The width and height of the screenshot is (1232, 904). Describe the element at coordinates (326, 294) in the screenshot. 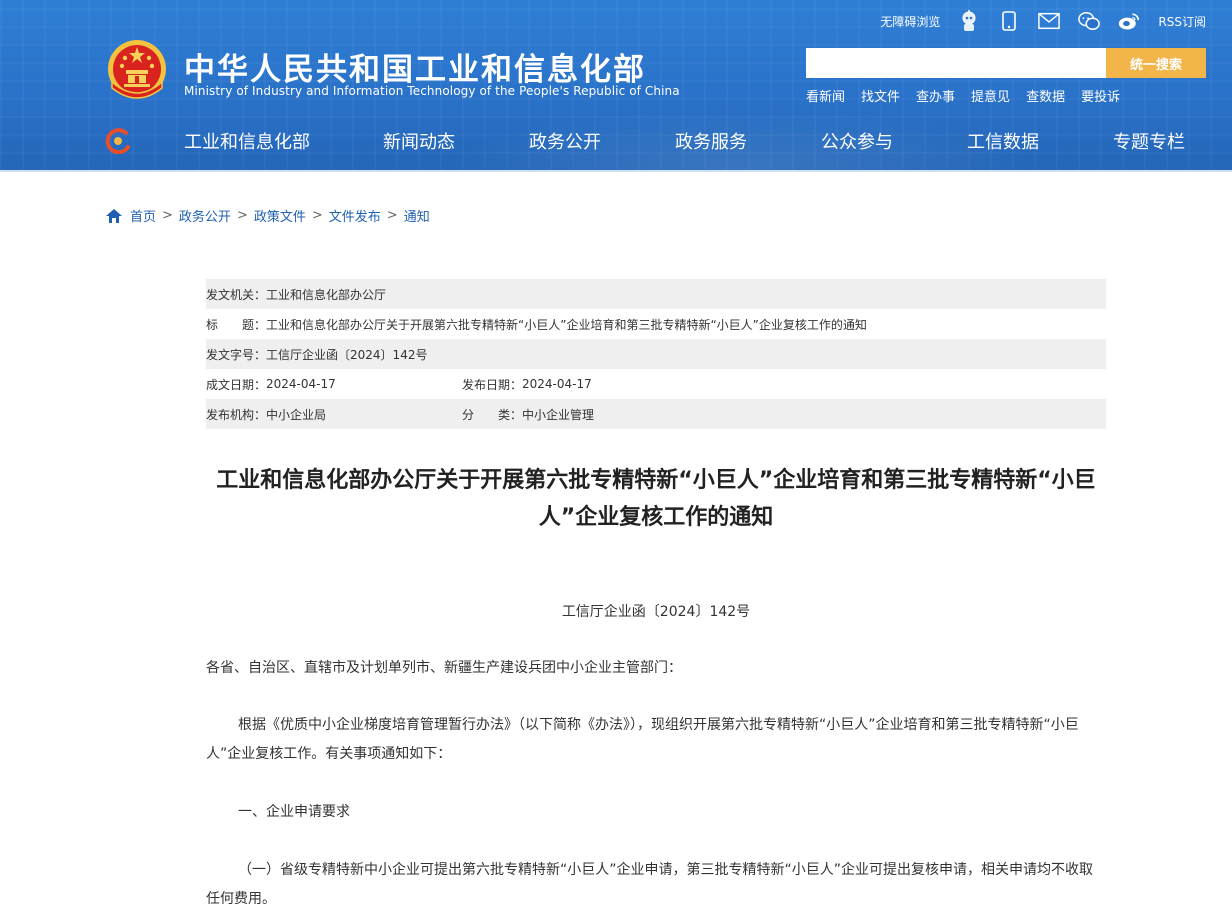

I see `meta-issuer: 工业和信息化部办公厅` at that location.